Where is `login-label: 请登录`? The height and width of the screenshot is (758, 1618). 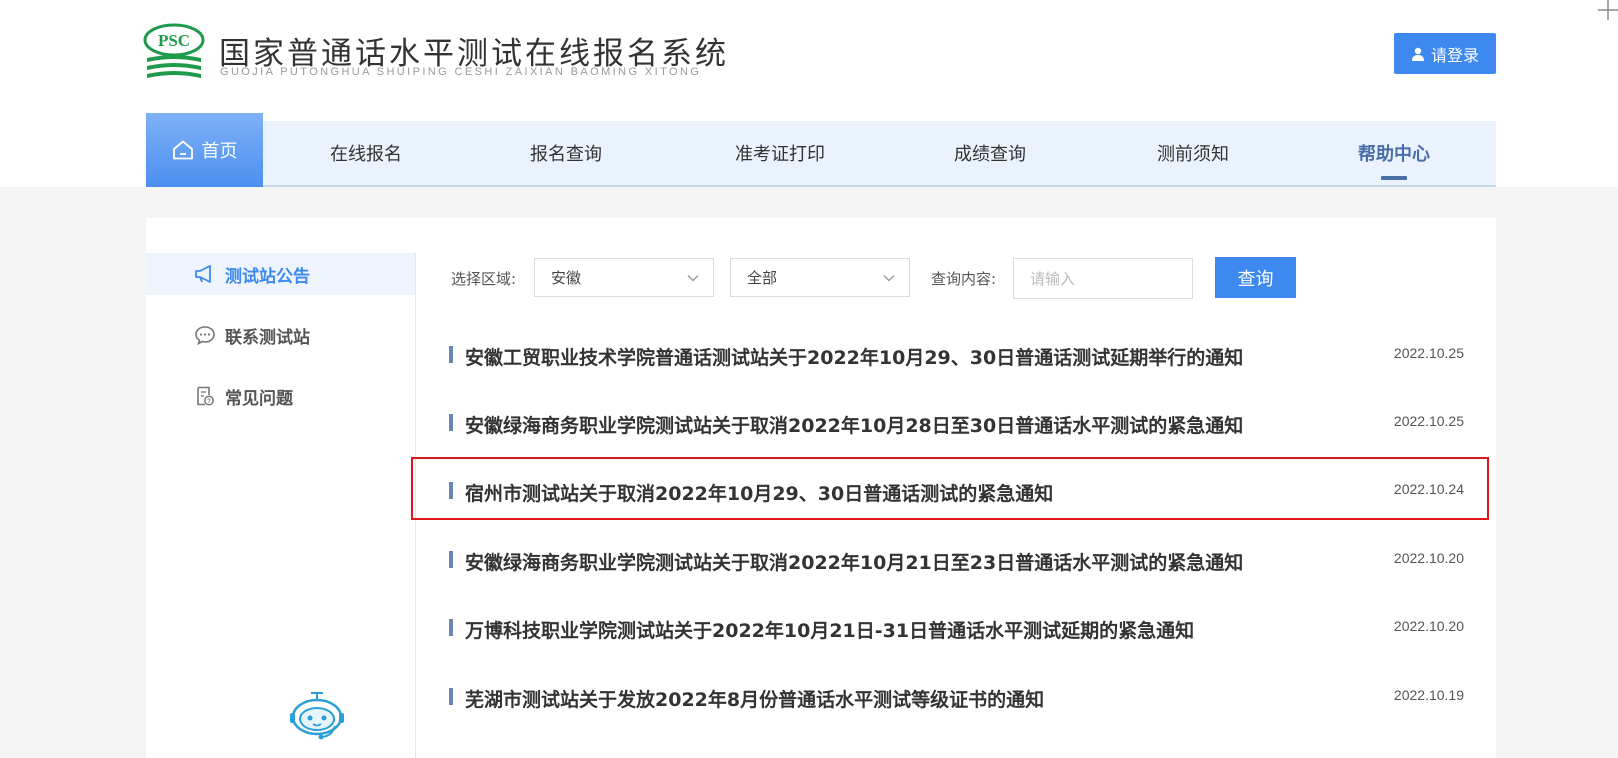 login-label: 请登录 is located at coordinates (1454, 55).